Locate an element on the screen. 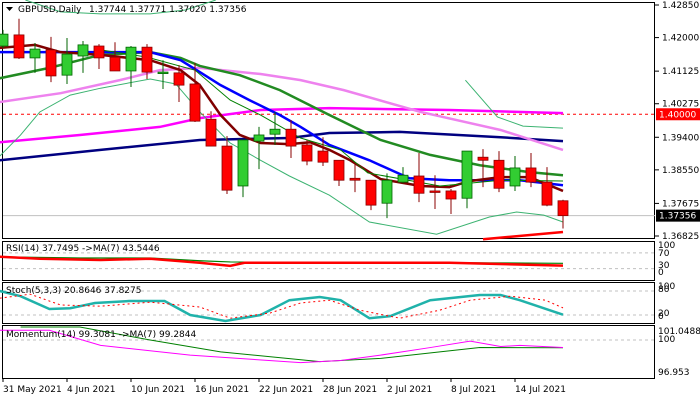  price-tick-label: 1.42850 is located at coordinates (680, 6).